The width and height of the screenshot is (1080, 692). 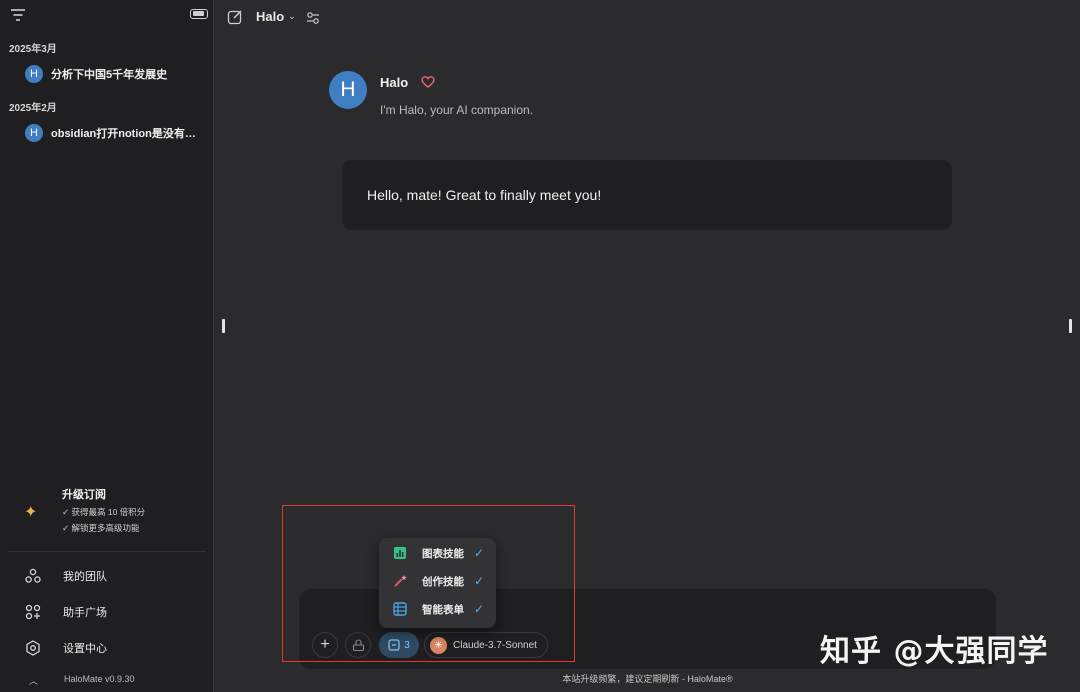 I want to click on bot-name: Halo, so click(x=394, y=82).